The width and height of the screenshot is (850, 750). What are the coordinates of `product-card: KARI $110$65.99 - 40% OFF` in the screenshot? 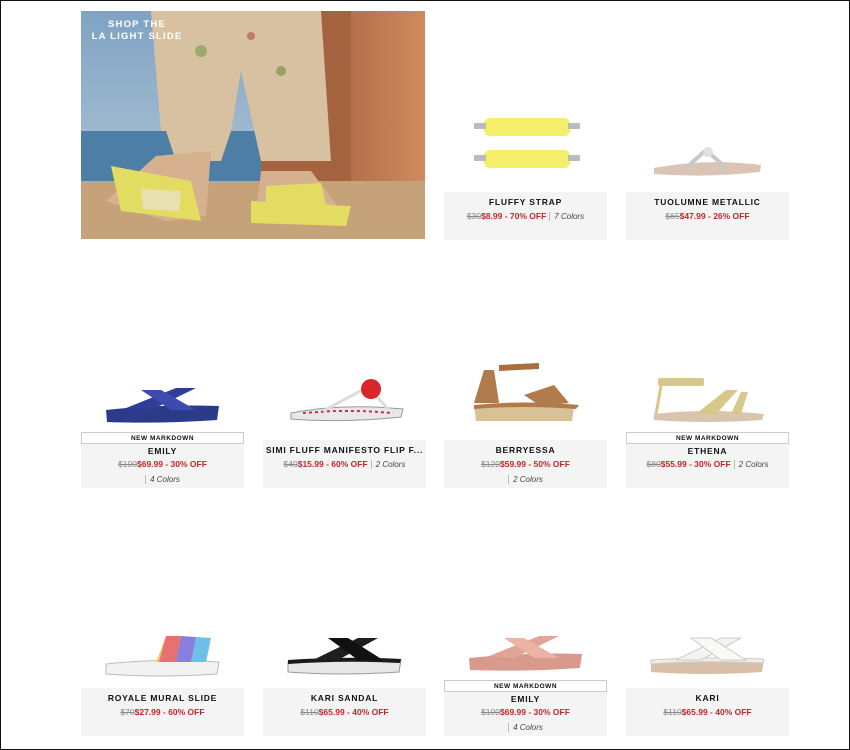 It's located at (707, 673).